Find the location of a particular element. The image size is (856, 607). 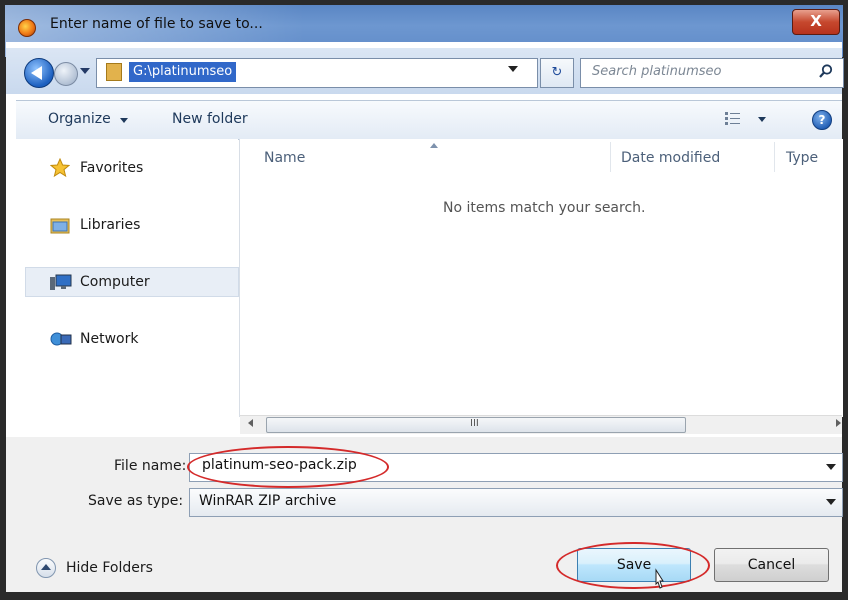

address-path: G:\platinumseo is located at coordinates (183, 72).